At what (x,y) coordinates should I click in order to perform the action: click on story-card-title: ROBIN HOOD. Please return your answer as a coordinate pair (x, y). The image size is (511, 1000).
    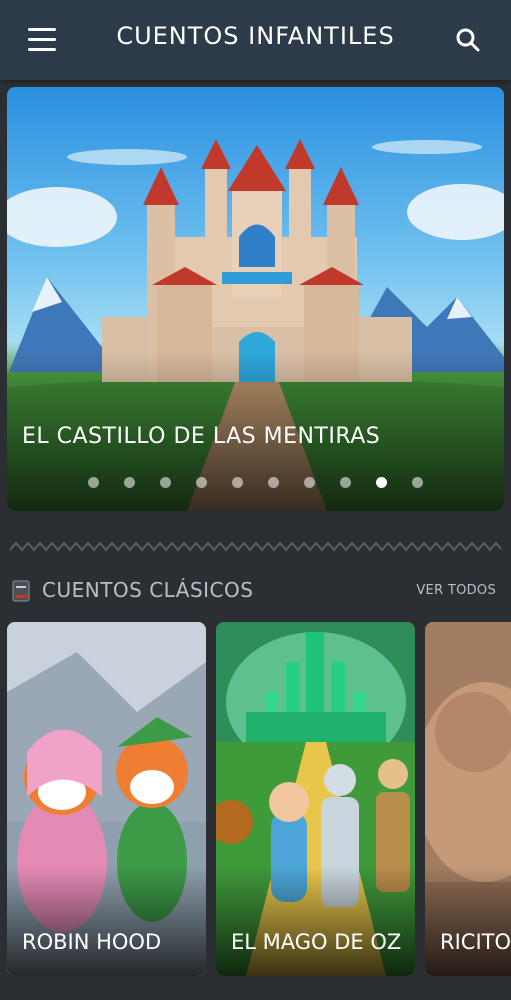
    Looking at the image, I should click on (92, 942).